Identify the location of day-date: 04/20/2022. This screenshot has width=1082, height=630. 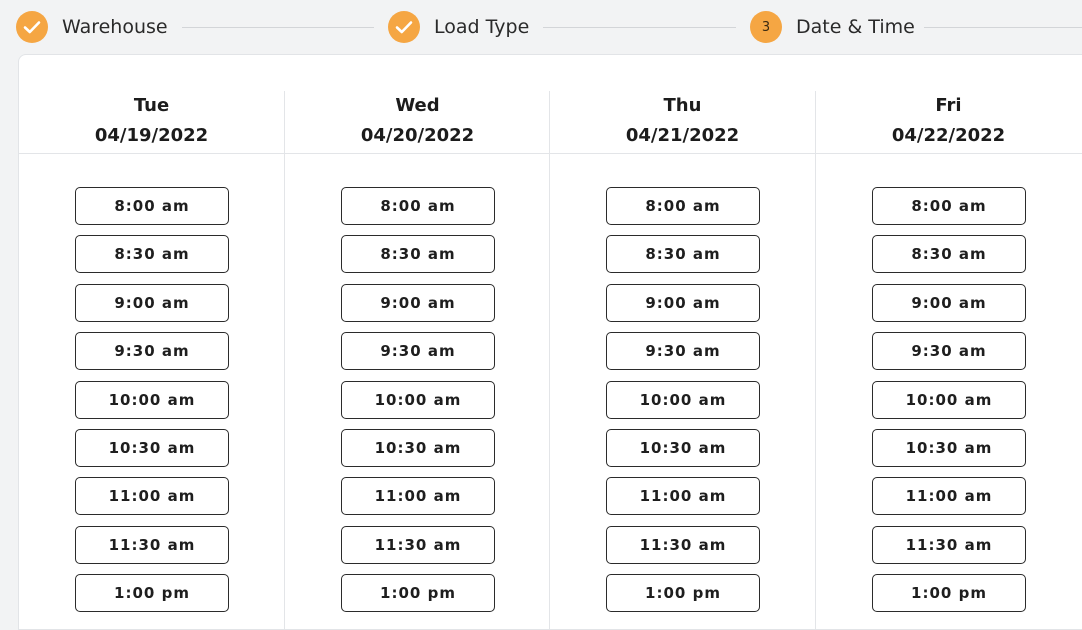
(417, 135).